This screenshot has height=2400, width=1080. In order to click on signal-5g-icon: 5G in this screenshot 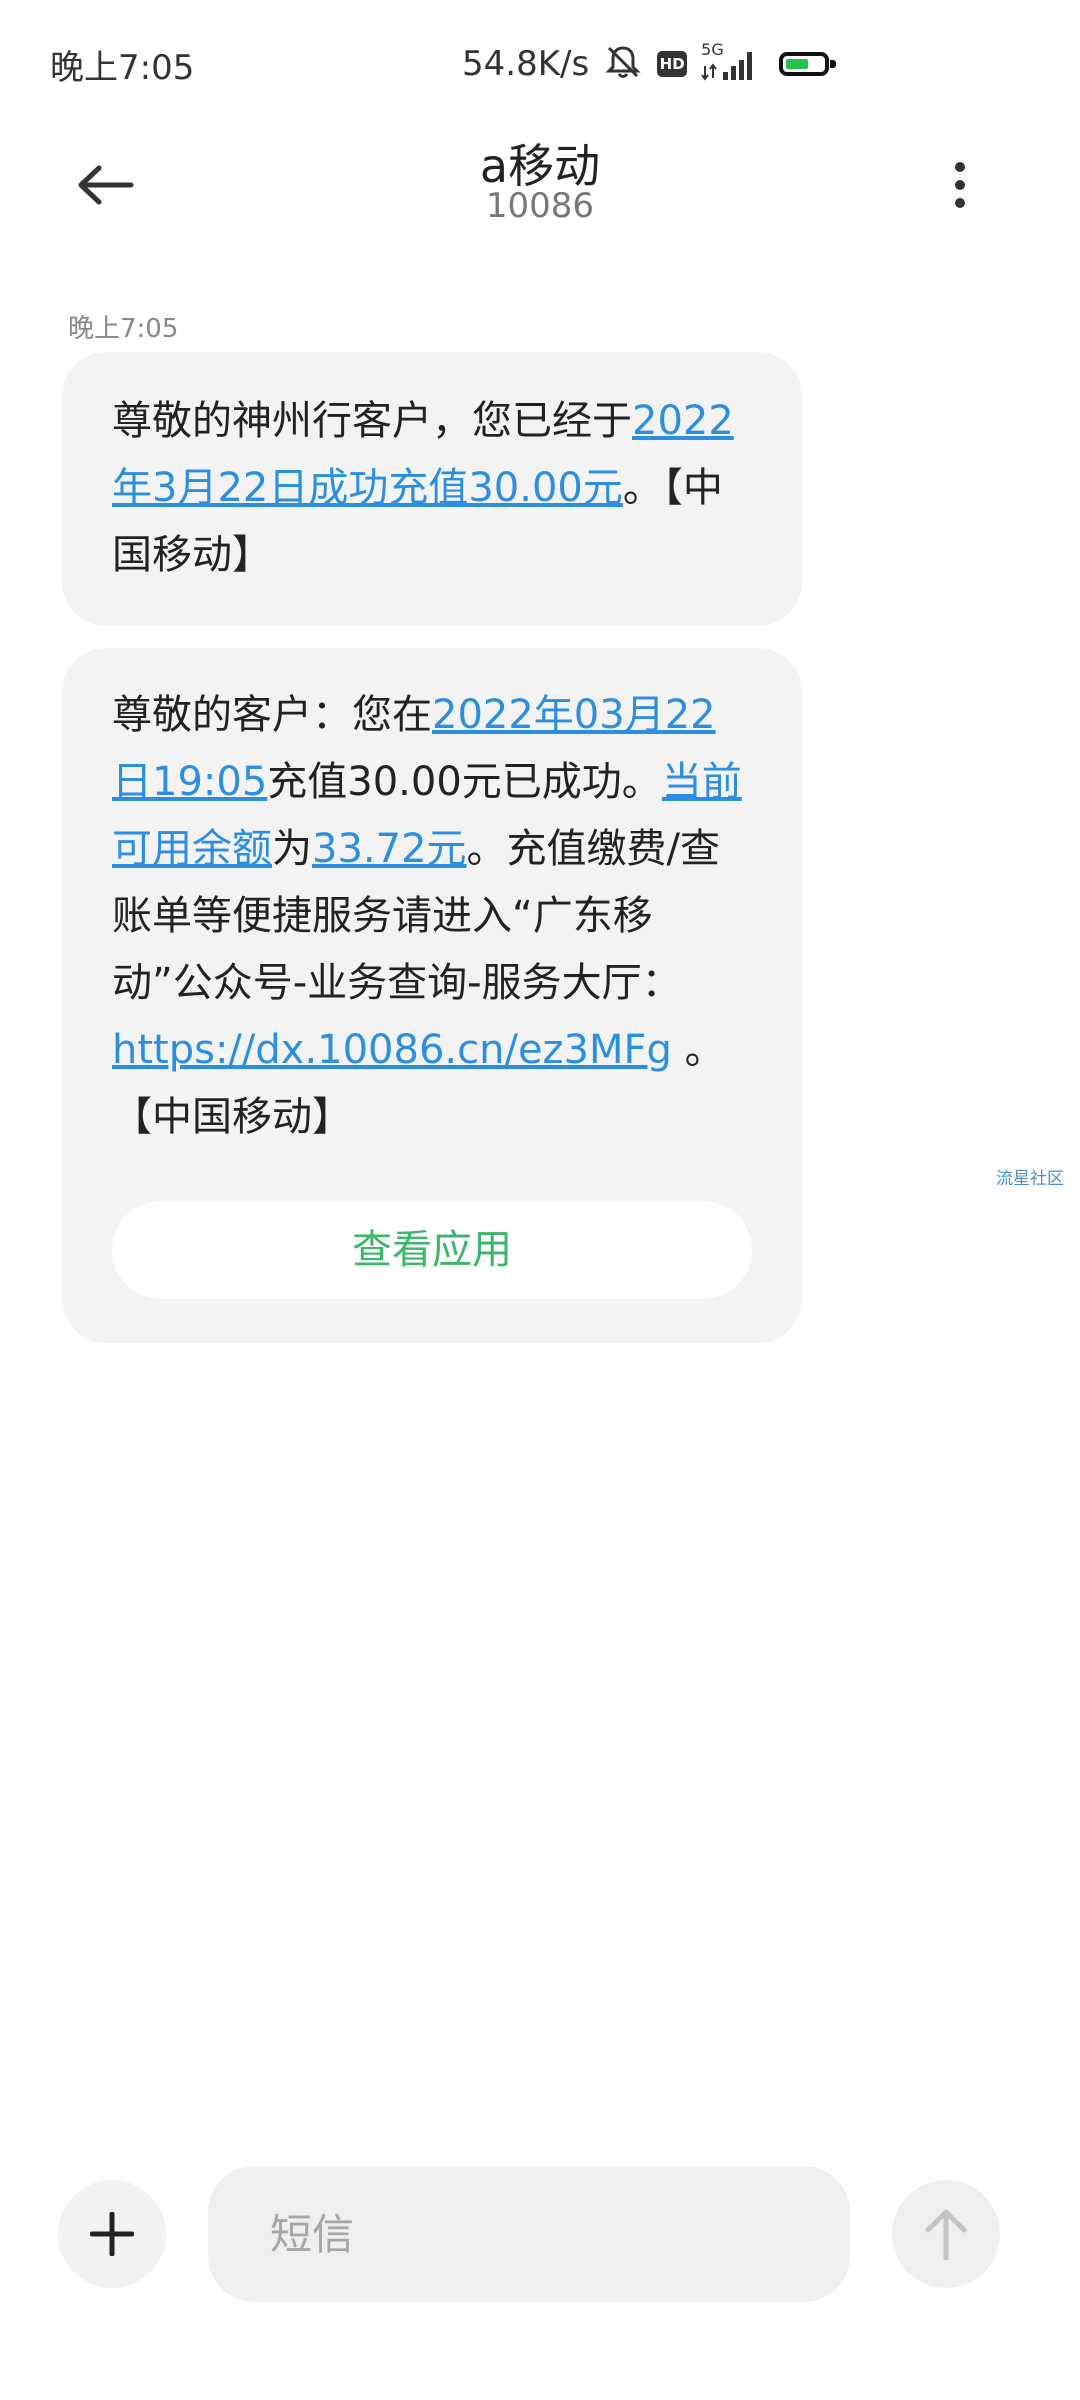, I will do `click(730, 62)`.